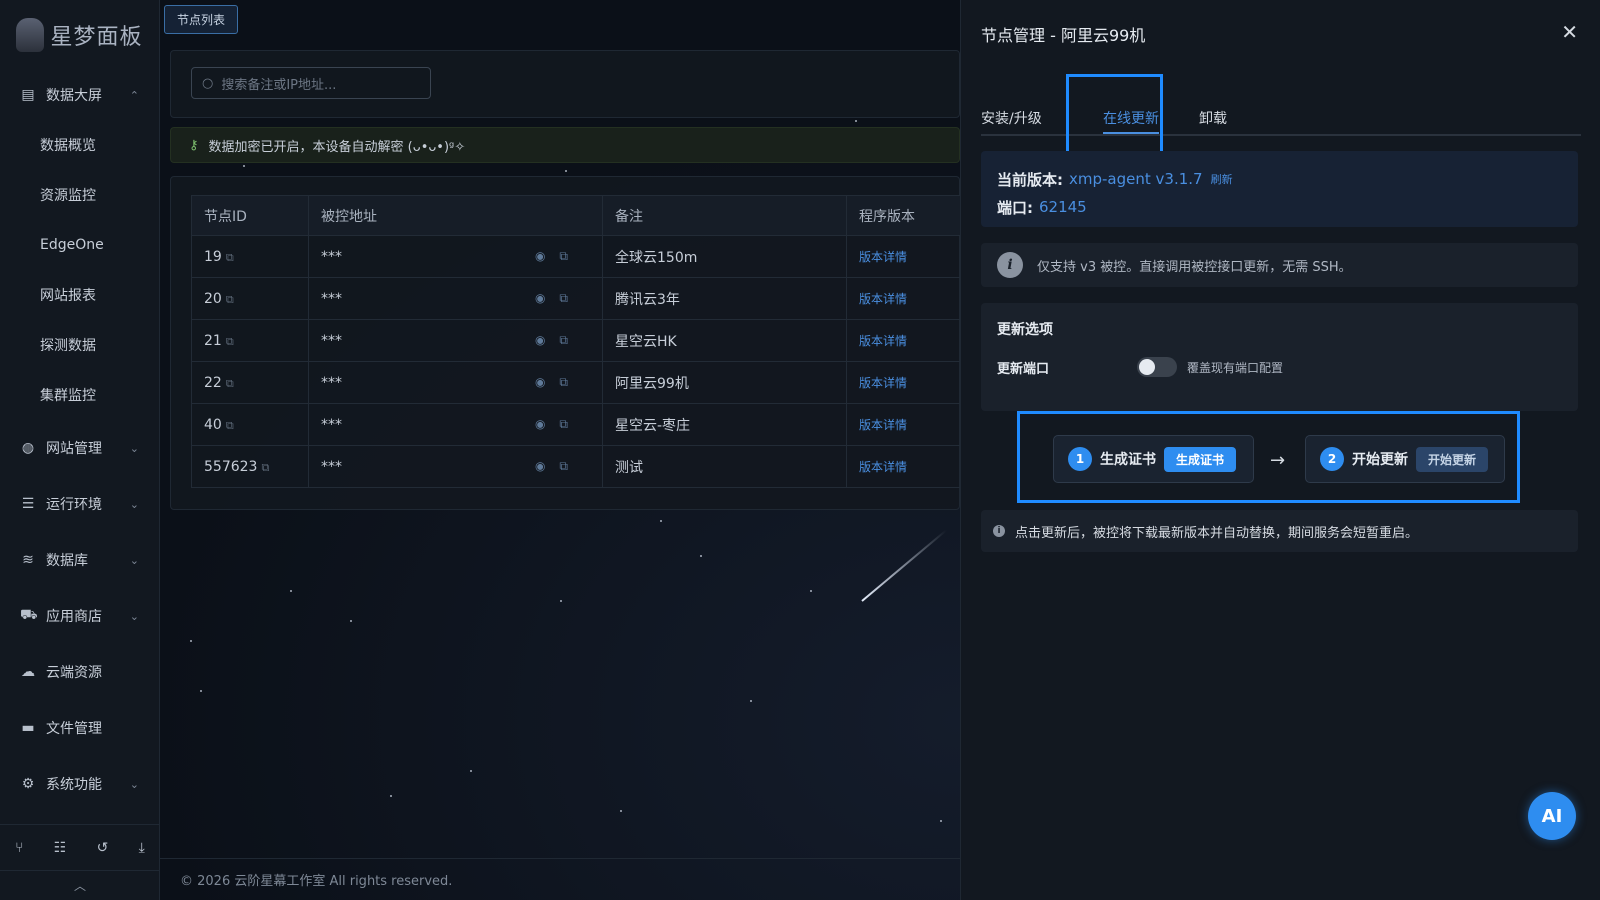  Describe the element at coordinates (903, 215) in the screenshot. I see `col-version: 程序版本` at that location.